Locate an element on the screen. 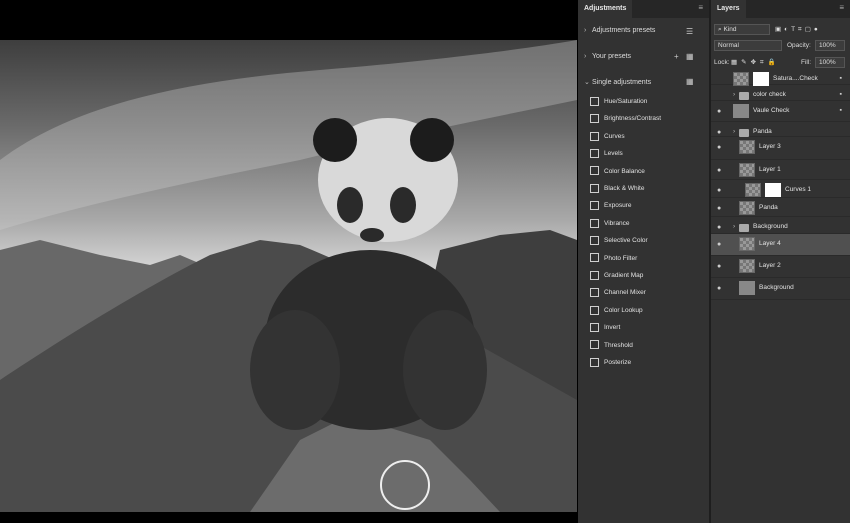 The image size is (850, 523). fill-label: Fill: is located at coordinates (806, 62).